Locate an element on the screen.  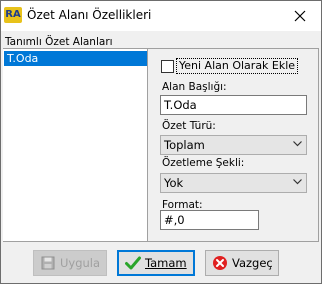
summary-format-select: Yok is located at coordinates (233, 183).